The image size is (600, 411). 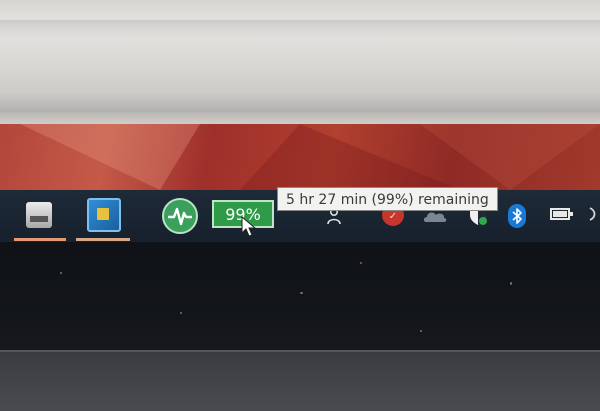 I want to click on bluetooth-icon, so click(x=517, y=216).